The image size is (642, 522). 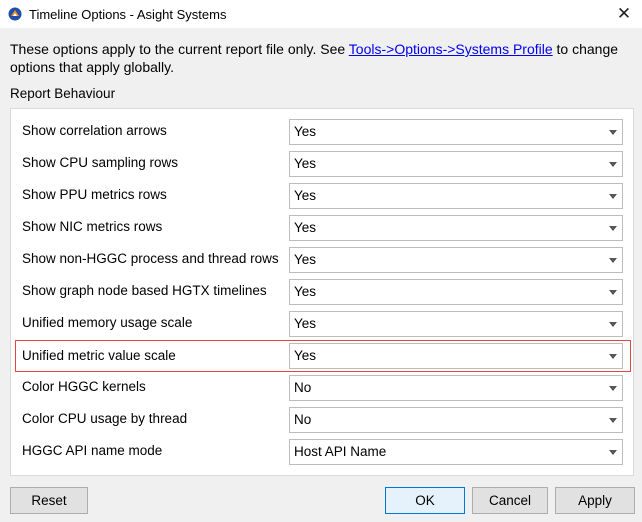 I want to click on reset-button: Reset, so click(x=49, y=500).